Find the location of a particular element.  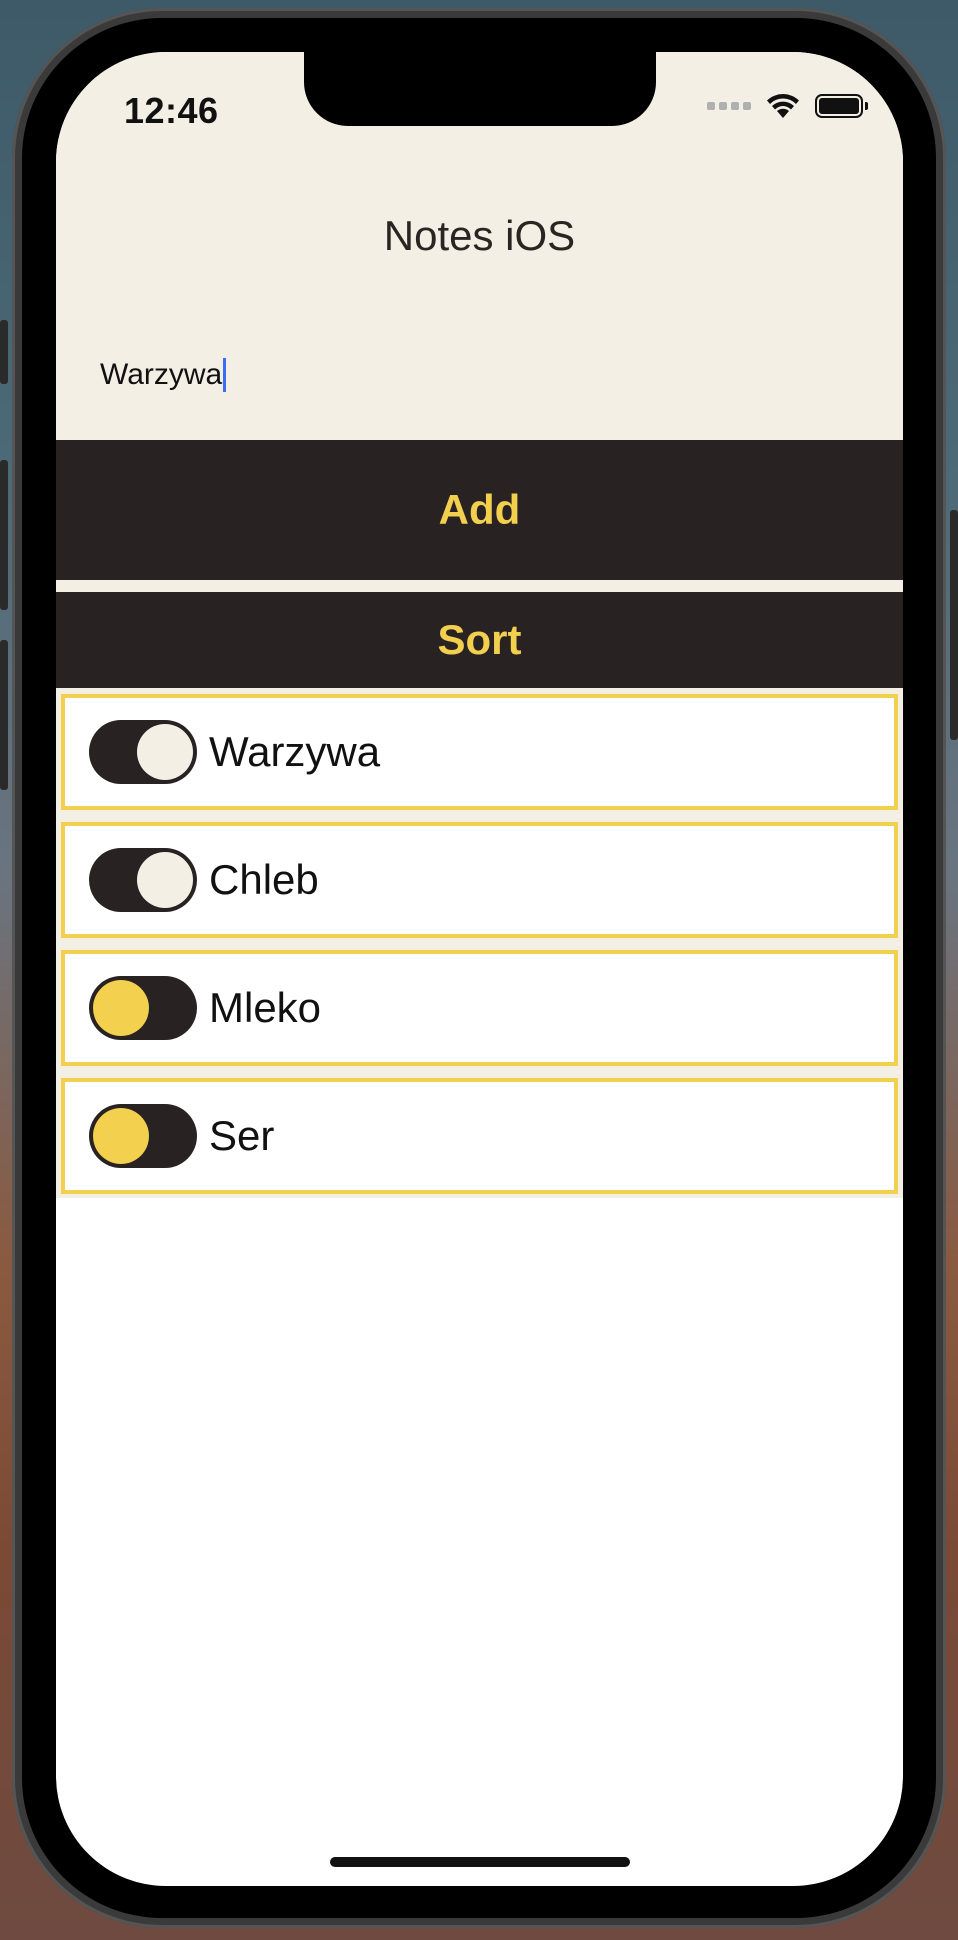

note-text-input: Warzywa is located at coordinates (163, 375).